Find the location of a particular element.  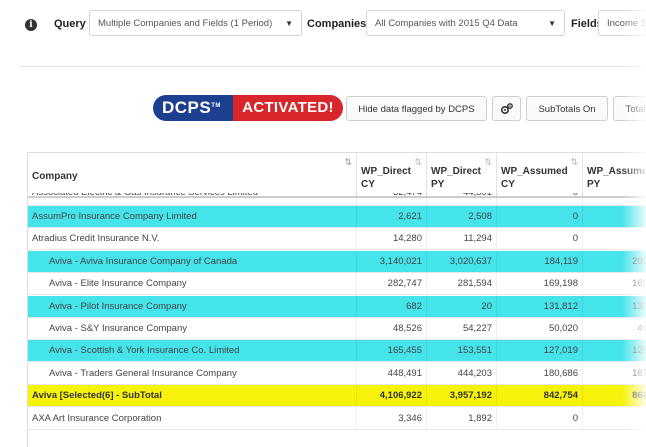

gears-icon is located at coordinates (506, 109).